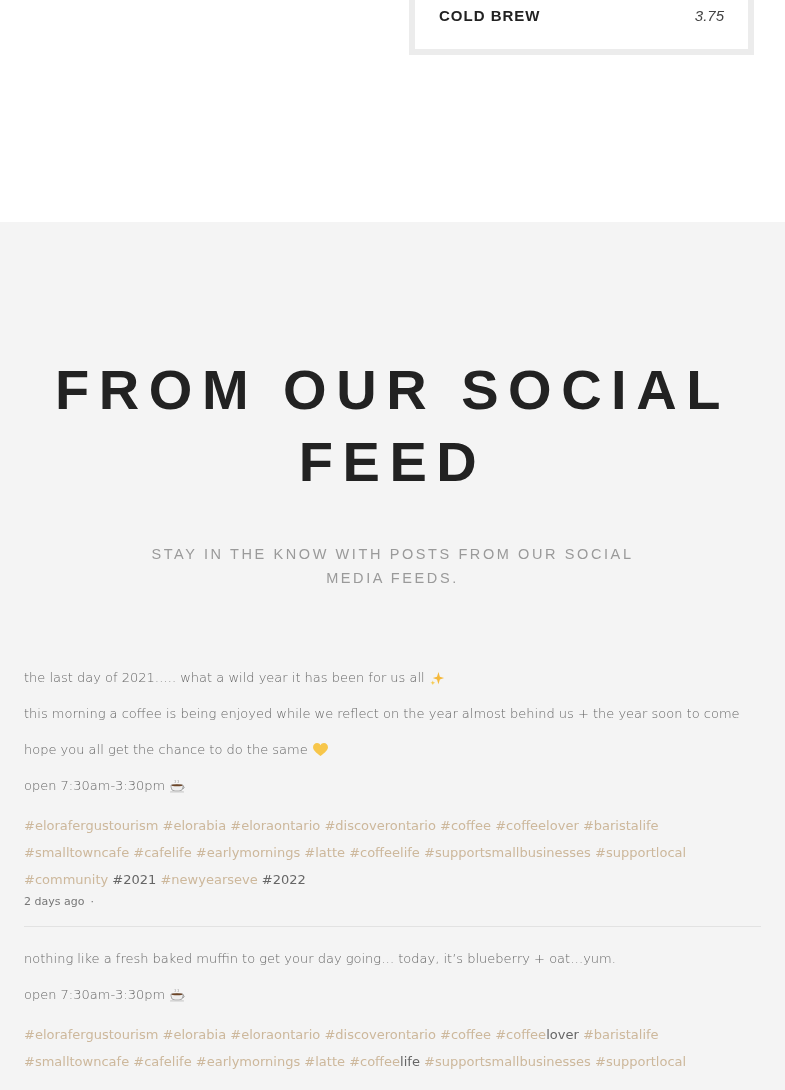 The height and width of the screenshot is (1090, 785). Describe the element at coordinates (490, 15) in the screenshot. I see `menu-item-name: COLD BREW` at that location.